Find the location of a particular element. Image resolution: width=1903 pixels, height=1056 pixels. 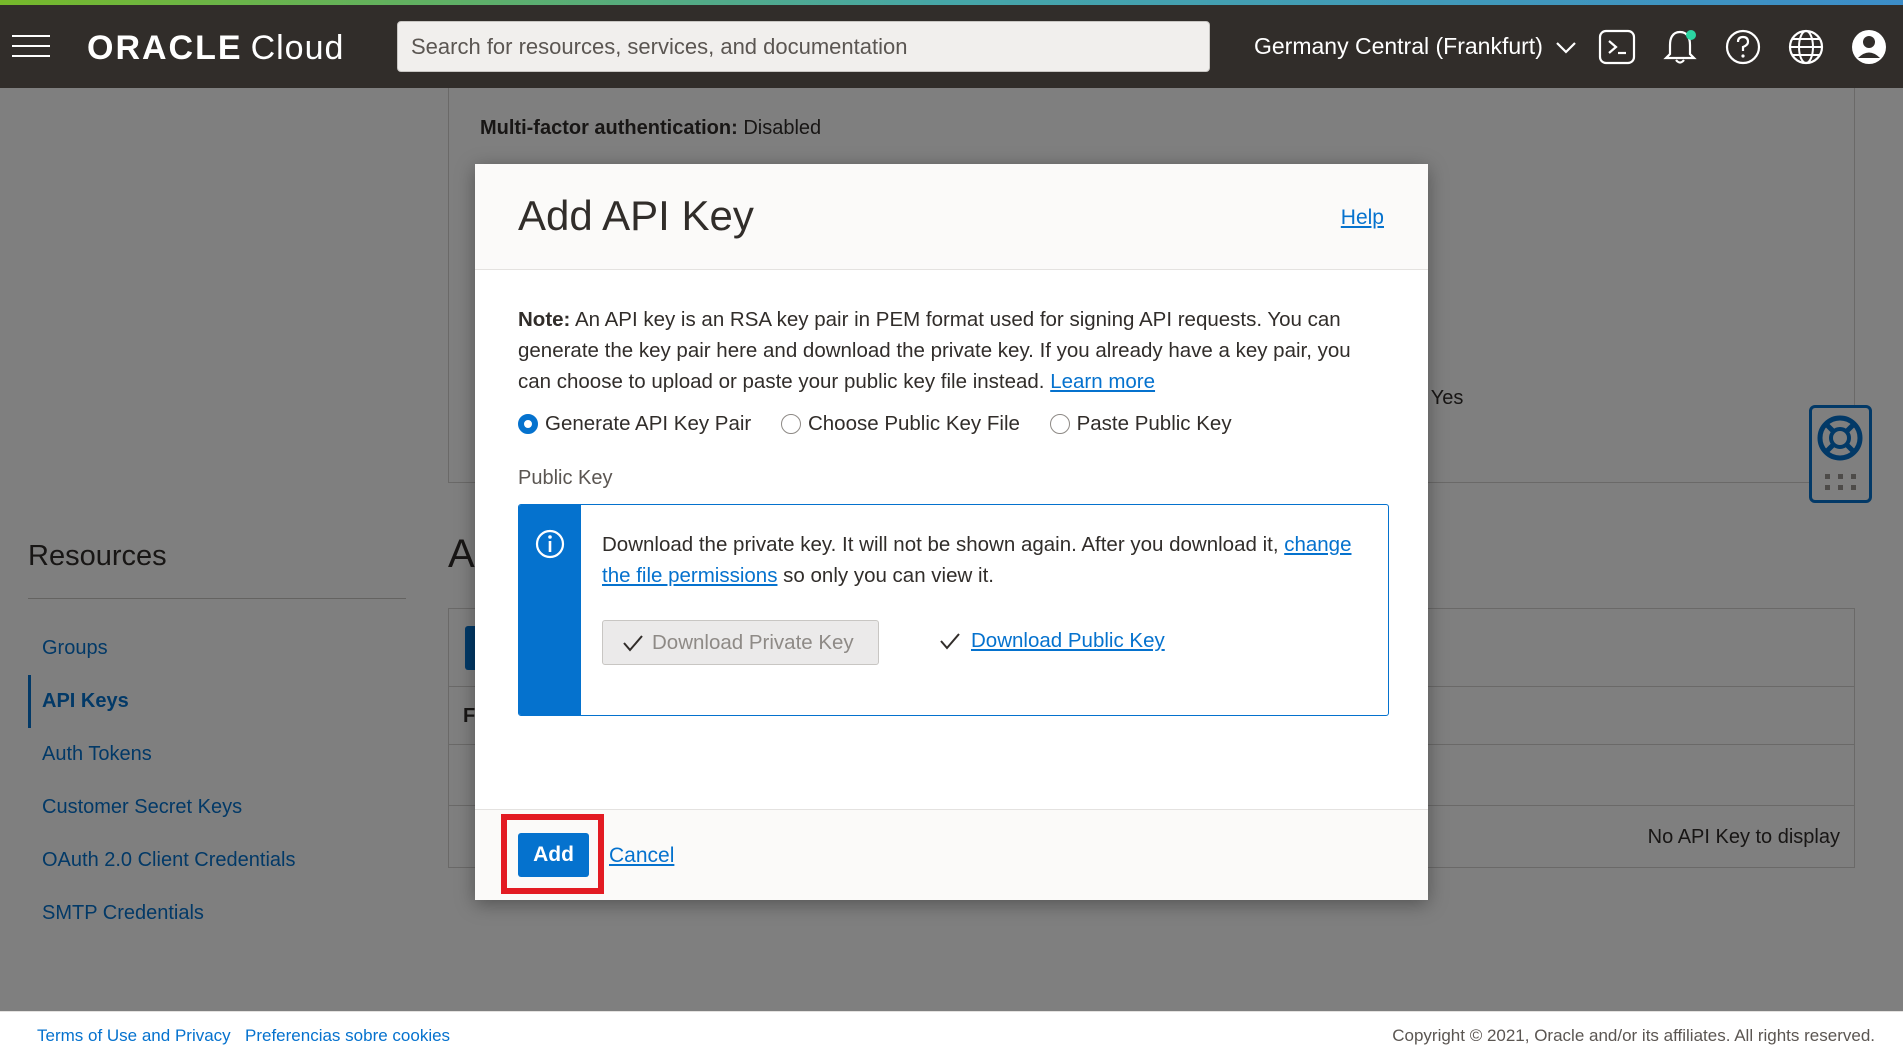

warning-text-end: so only you can view it. is located at coordinates (885, 575).